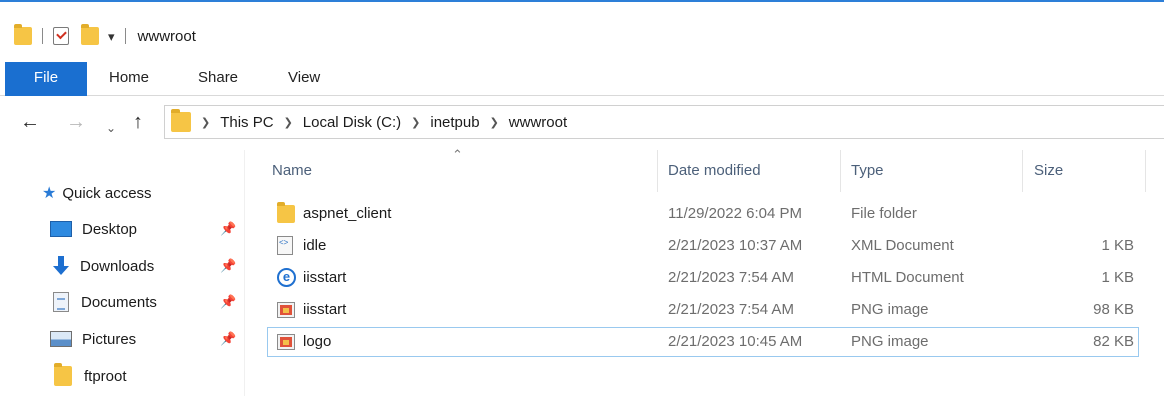 The width and height of the screenshot is (1164, 396). I want to click on tab-home: Home, so click(129, 79).